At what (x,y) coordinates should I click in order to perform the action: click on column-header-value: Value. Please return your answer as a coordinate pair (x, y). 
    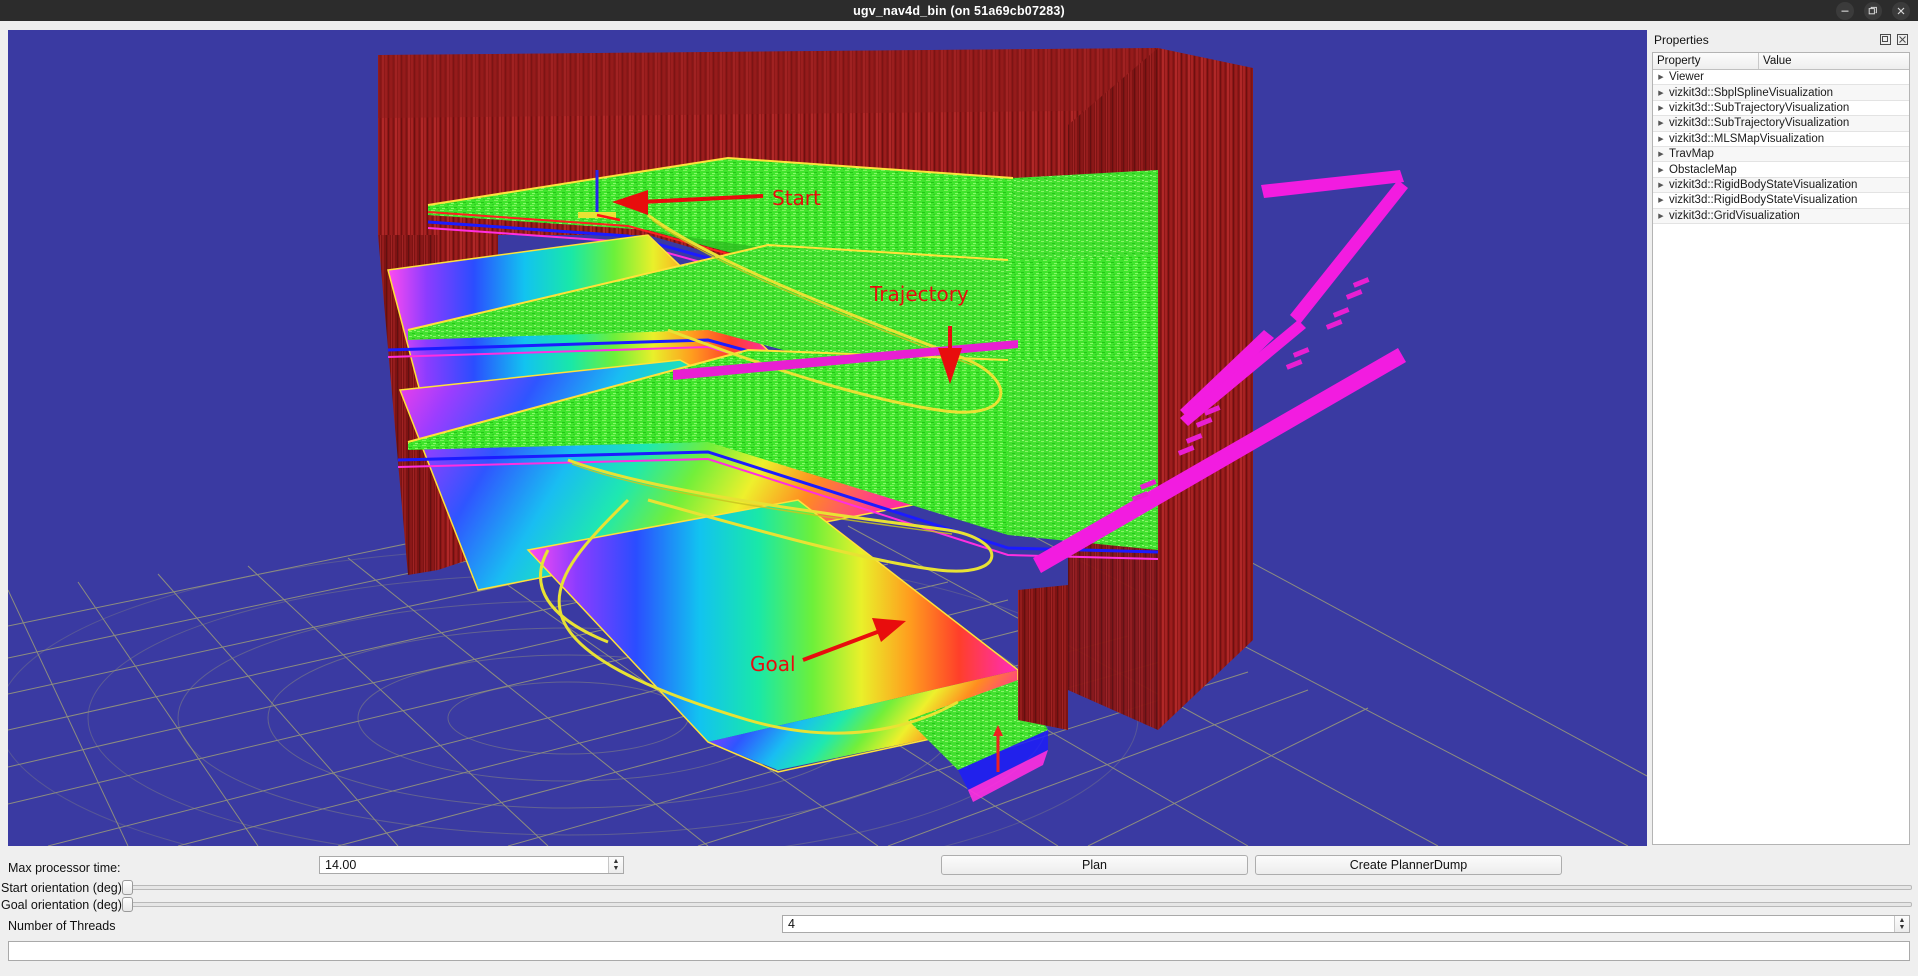
    Looking at the image, I should click on (1777, 61).